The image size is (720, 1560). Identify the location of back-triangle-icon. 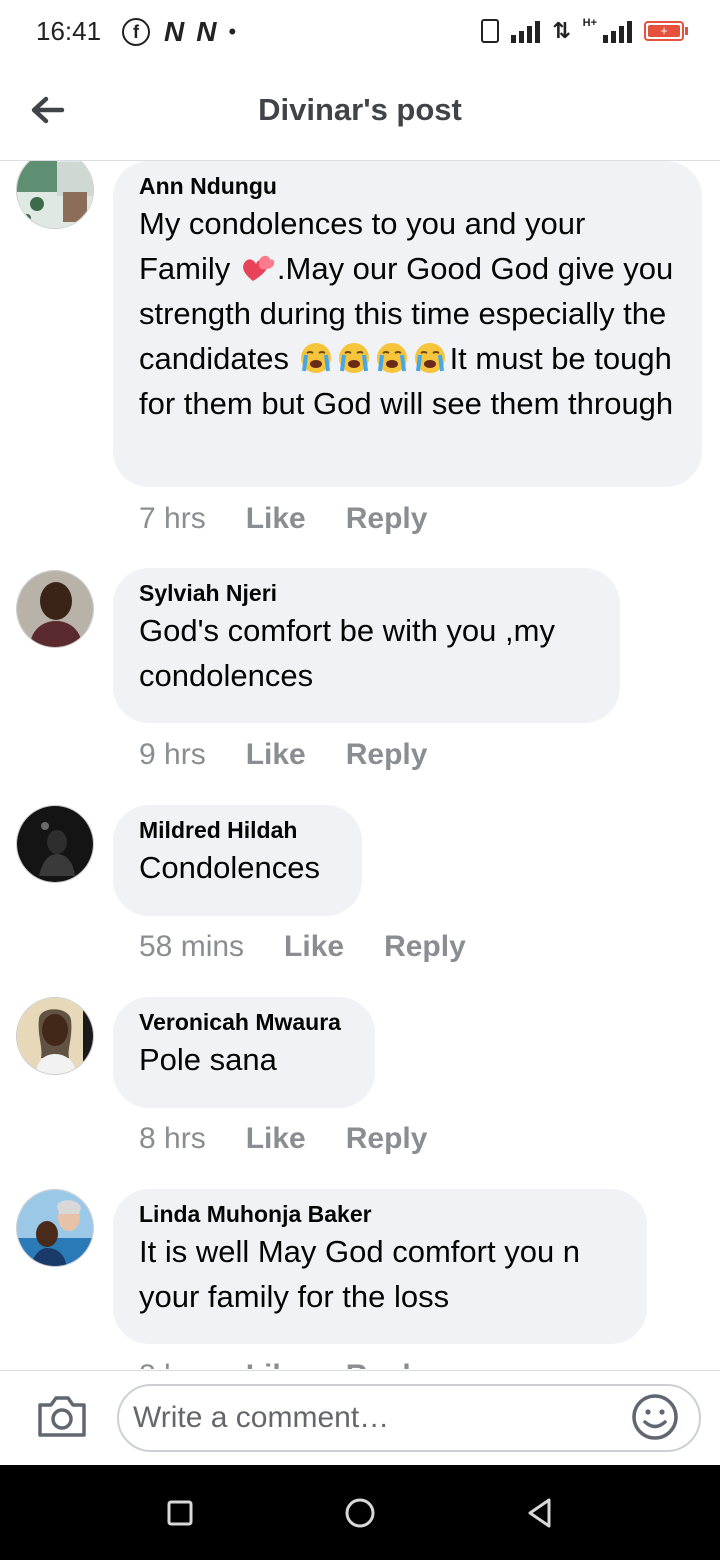
(540, 1513).